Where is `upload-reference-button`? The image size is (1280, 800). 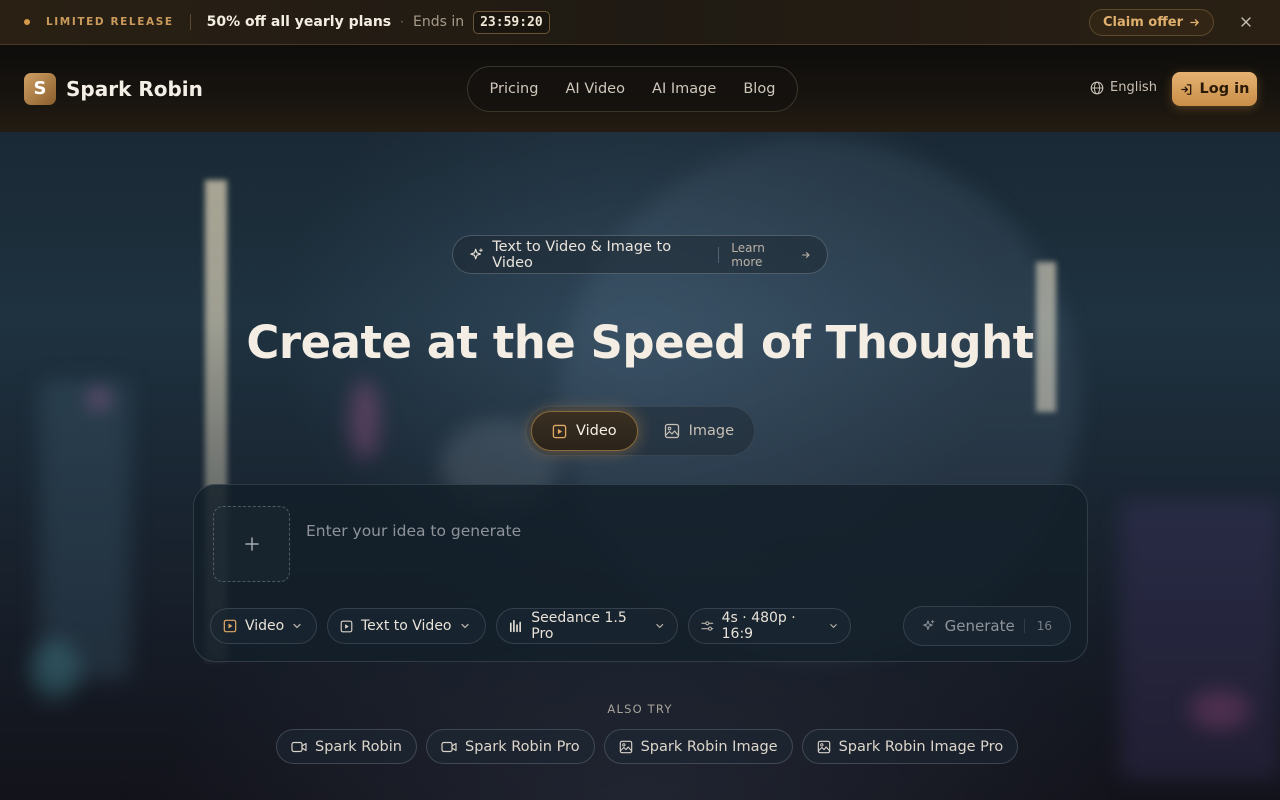
upload-reference-button is located at coordinates (251, 544).